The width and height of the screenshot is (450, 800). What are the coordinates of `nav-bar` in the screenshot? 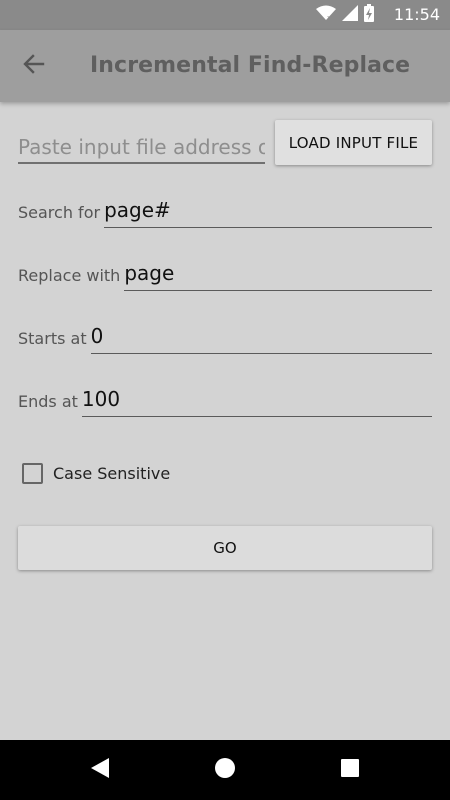 It's located at (225, 770).